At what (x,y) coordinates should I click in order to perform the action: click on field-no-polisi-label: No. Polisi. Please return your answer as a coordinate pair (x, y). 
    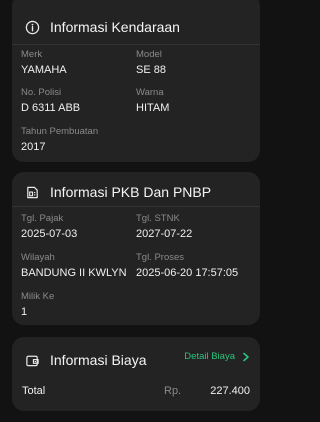
    Looking at the image, I should click on (41, 92).